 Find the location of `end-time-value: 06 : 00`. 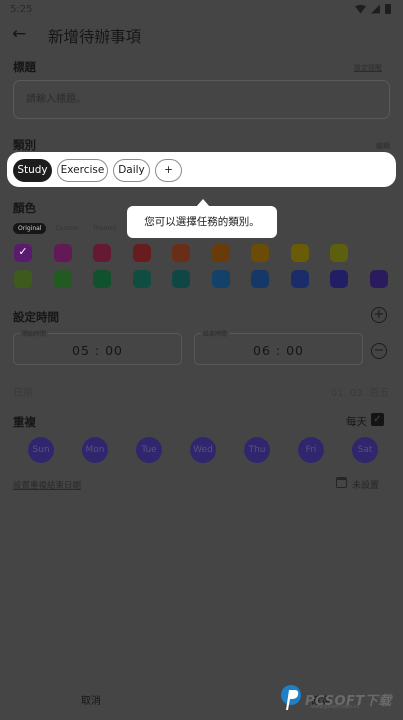

end-time-value: 06 : 00 is located at coordinates (278, 350).